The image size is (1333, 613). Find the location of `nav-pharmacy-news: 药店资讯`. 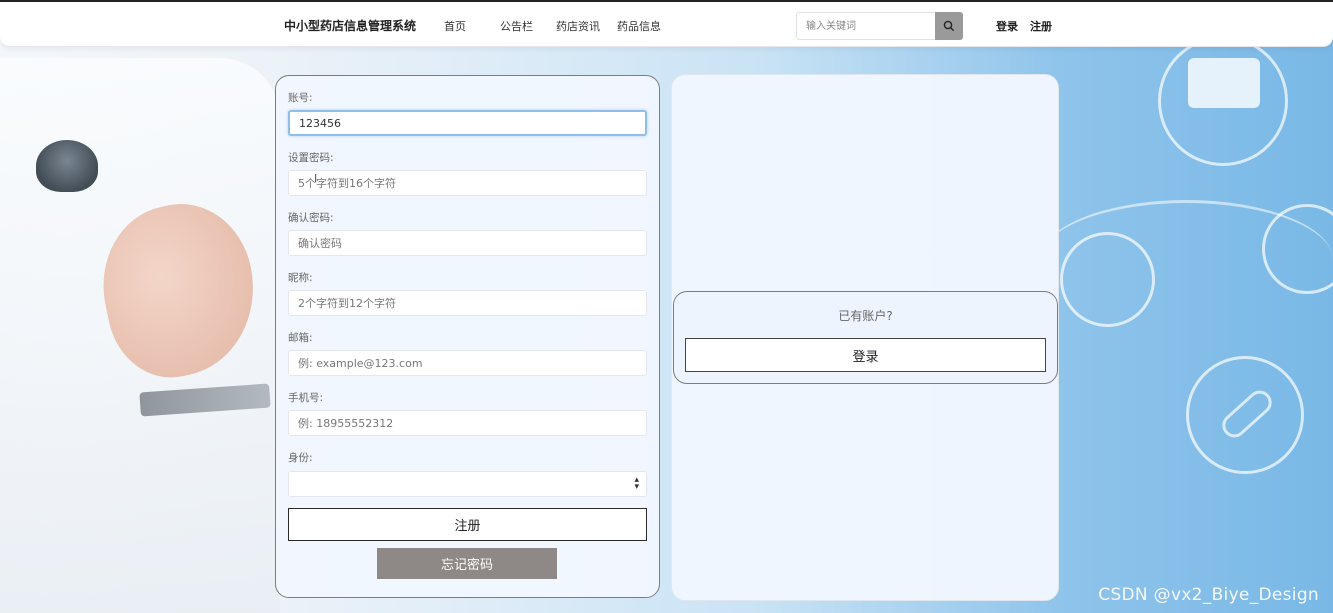

nav-pharmacy-news: 药店资讯 is located at coordinates (578, 26).